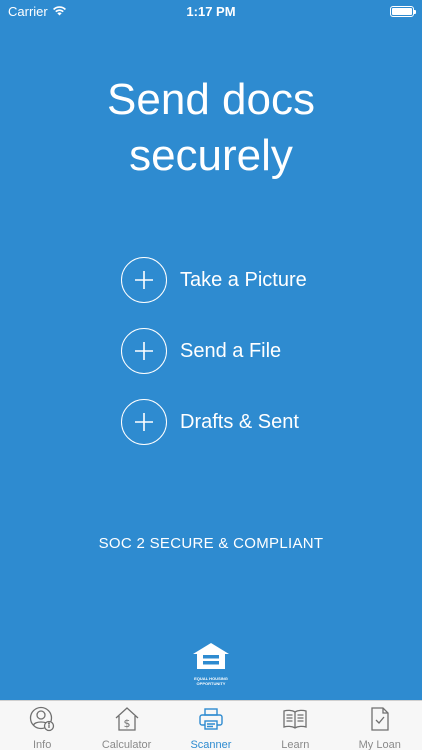 The width and height of the screenshot is (422, 750). Describe the element at coordinates (243, 279) in the screenshot. I see `take-picture-label: Take a Picture` at that location.